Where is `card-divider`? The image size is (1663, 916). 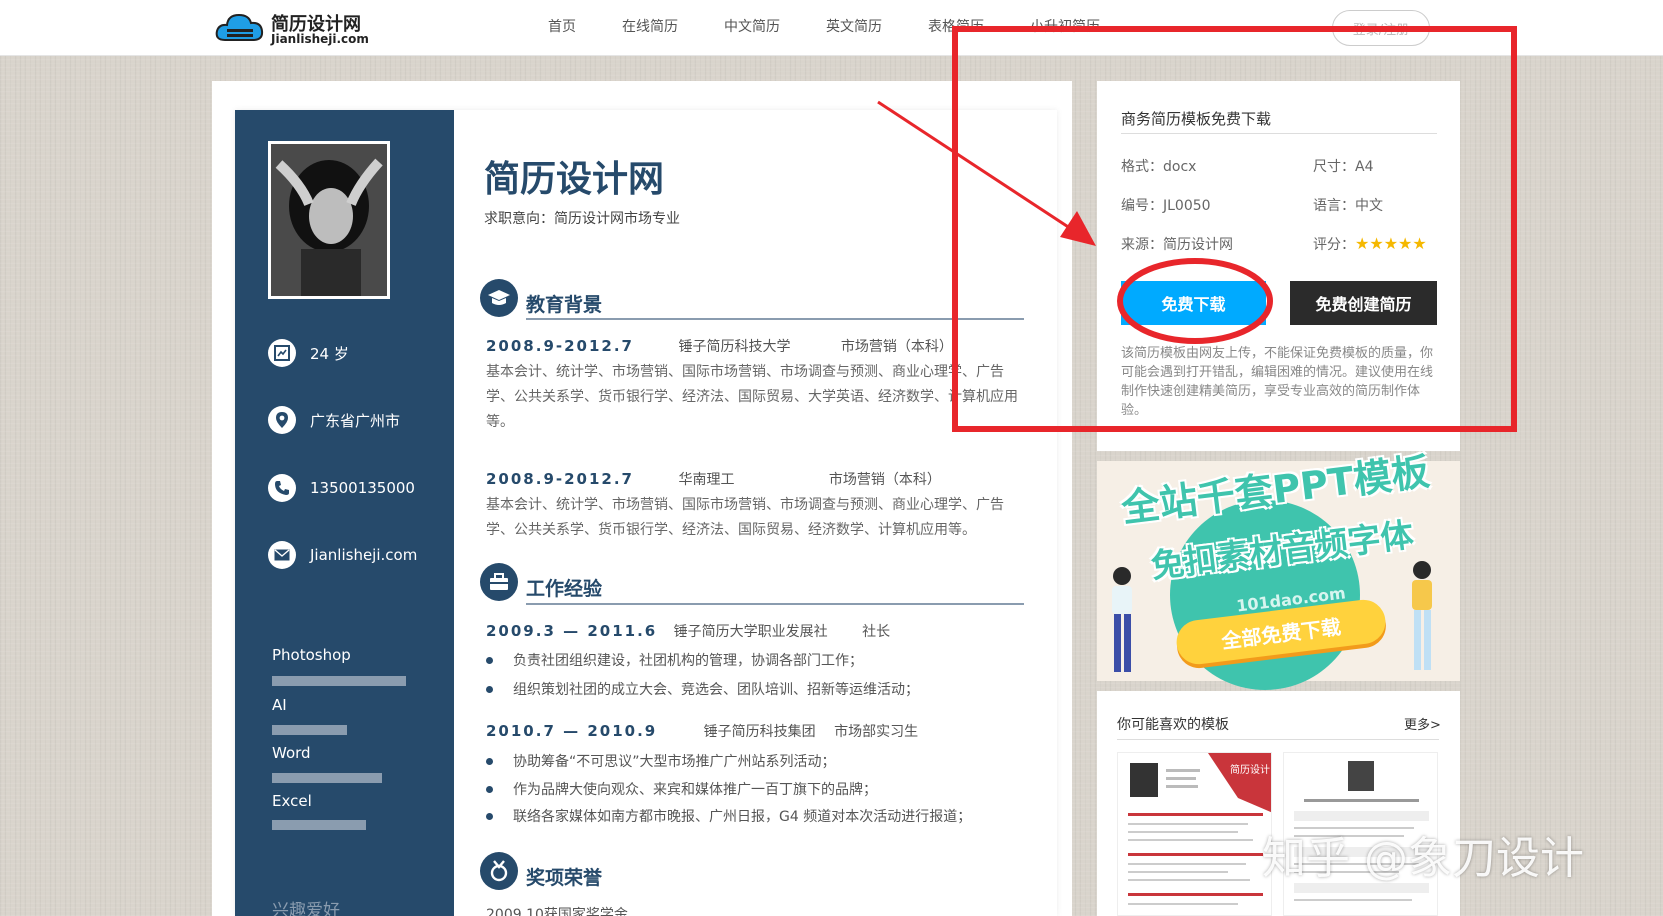 card-divider is located at coordinates (1279, 133).